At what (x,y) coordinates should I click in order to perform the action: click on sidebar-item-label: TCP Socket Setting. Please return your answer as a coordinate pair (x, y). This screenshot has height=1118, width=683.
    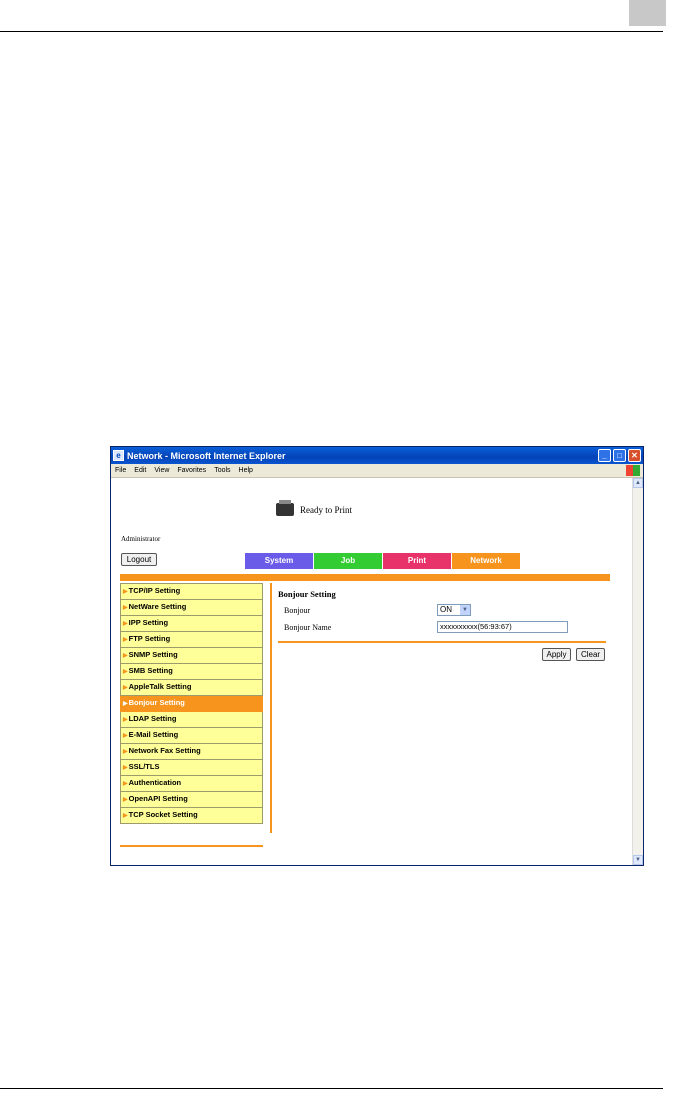
    Looking at the image, I should click on (163, 814).